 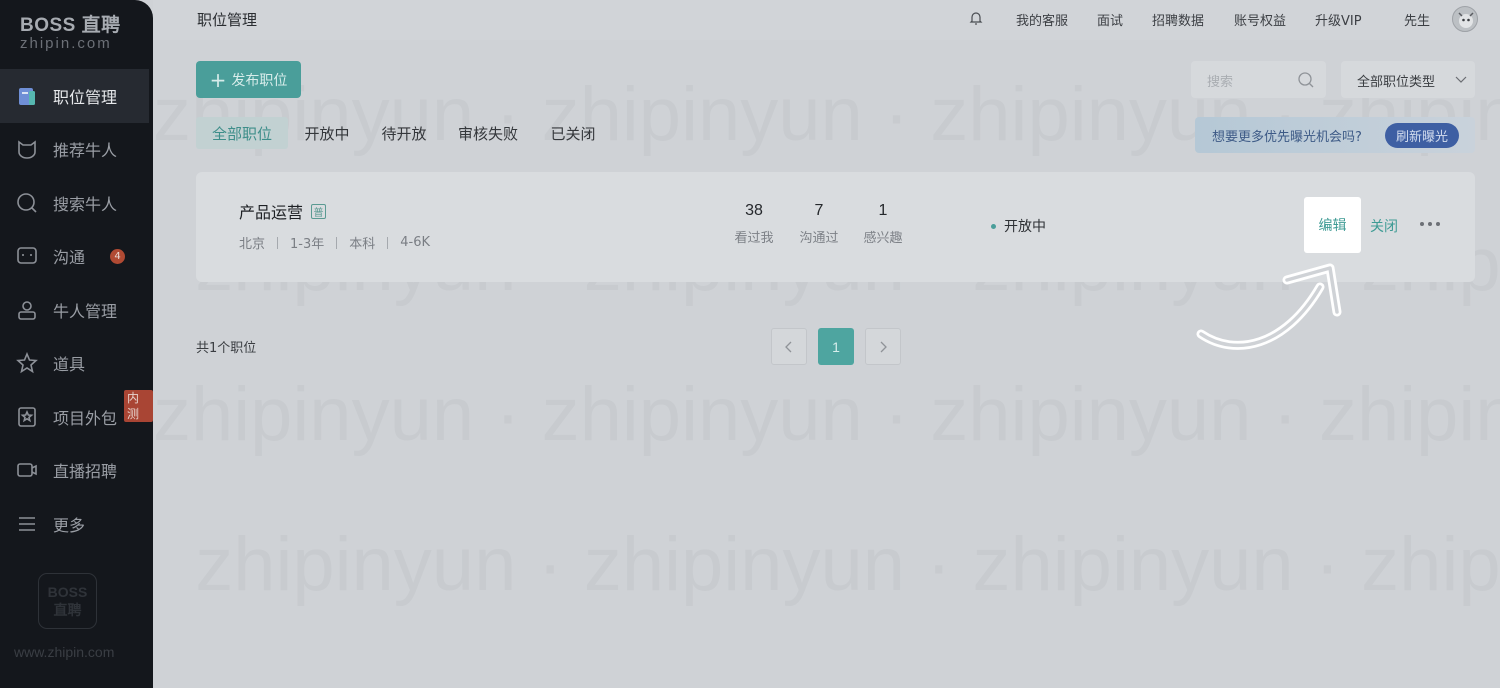 What do you see at coordinates (138, 406) in the screenshot?
I see `beta-tag: 内测` at bounding box center [138, 406].